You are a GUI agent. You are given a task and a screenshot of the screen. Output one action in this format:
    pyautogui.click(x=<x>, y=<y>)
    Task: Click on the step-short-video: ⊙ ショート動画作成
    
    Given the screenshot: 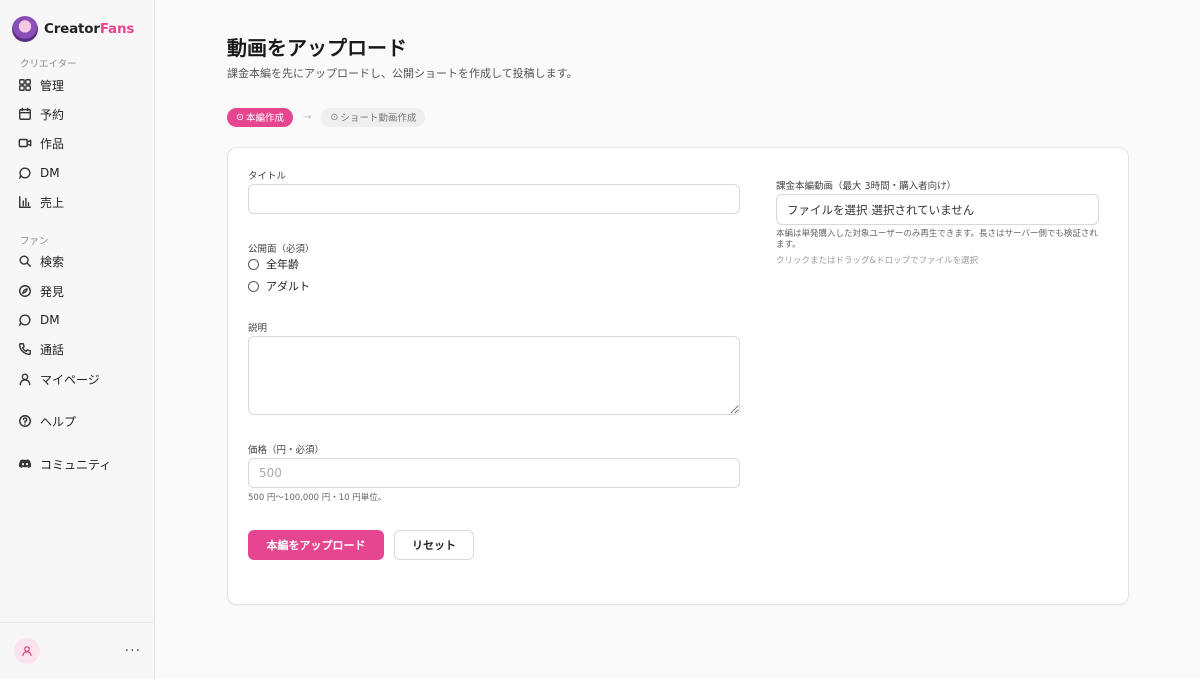 What is the action you would take?
    pyautogui.click(x=373, y=117)
    